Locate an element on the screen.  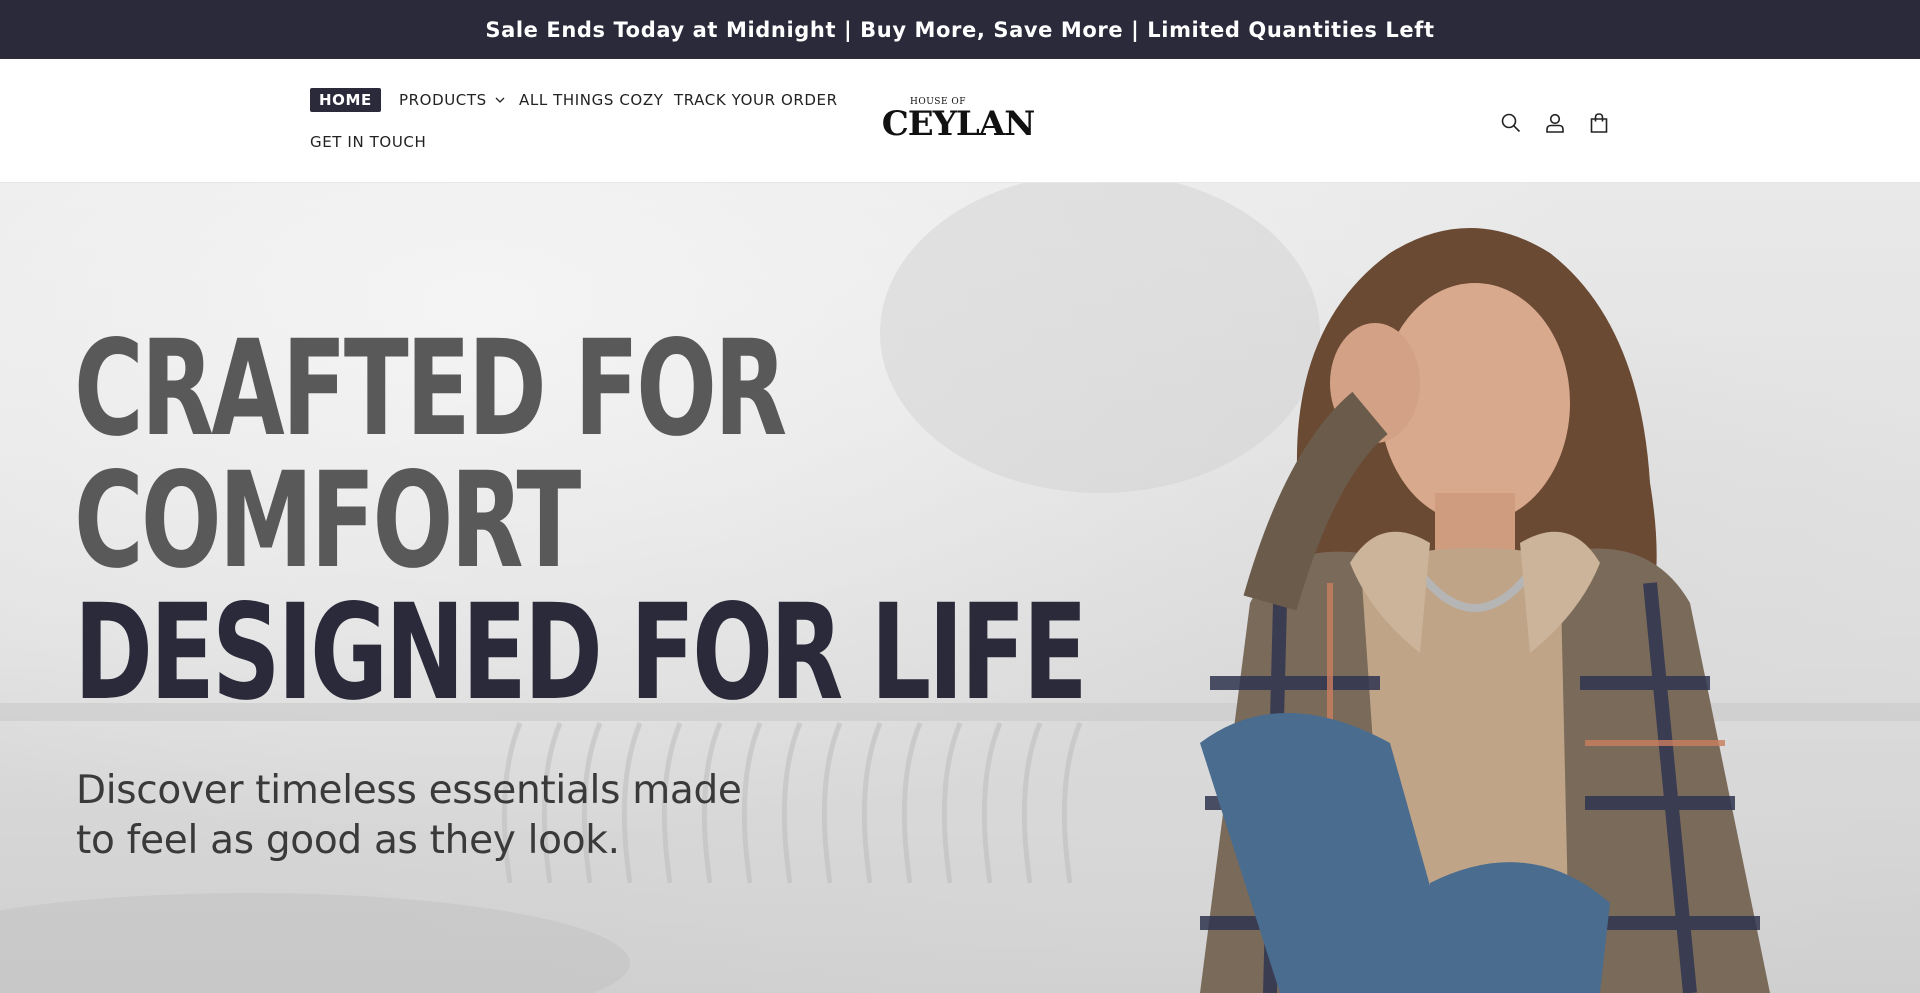
cart-icon is located at coordinates (1599, 123).